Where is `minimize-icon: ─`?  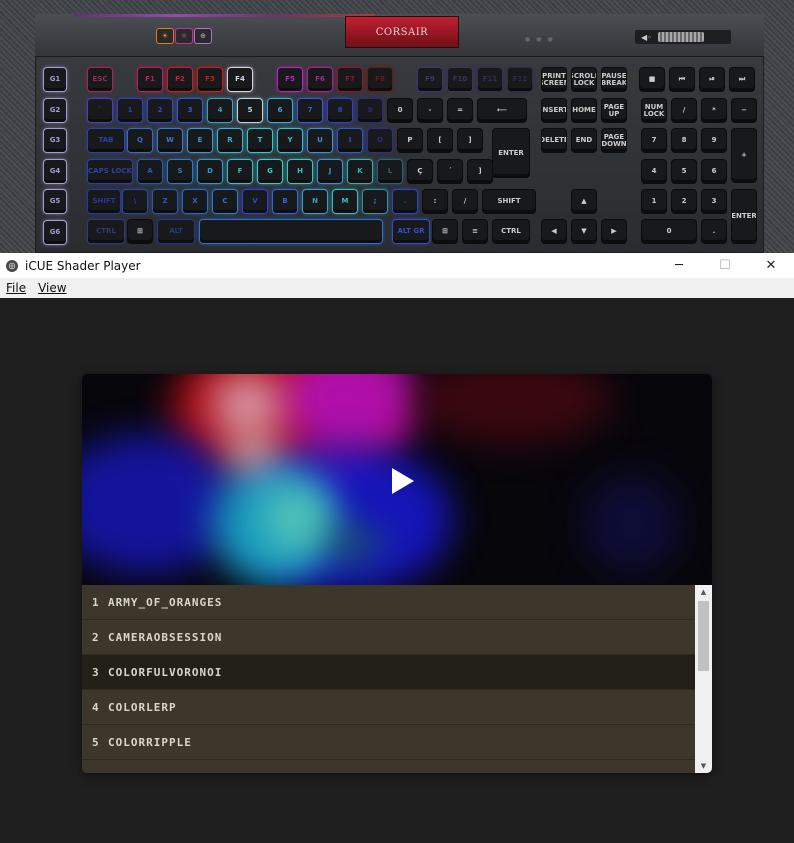
minimize-icon: ─ is located at coordinates (679, 265).